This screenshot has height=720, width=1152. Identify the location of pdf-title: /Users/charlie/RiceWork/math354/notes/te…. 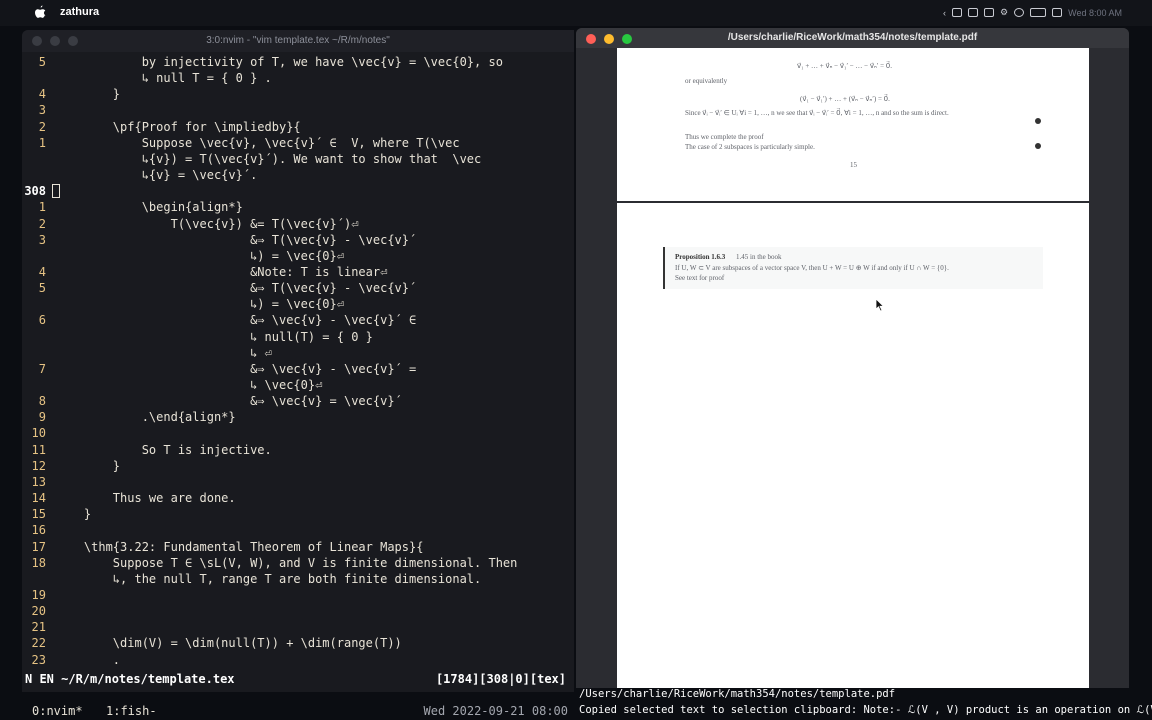
(852, 37).